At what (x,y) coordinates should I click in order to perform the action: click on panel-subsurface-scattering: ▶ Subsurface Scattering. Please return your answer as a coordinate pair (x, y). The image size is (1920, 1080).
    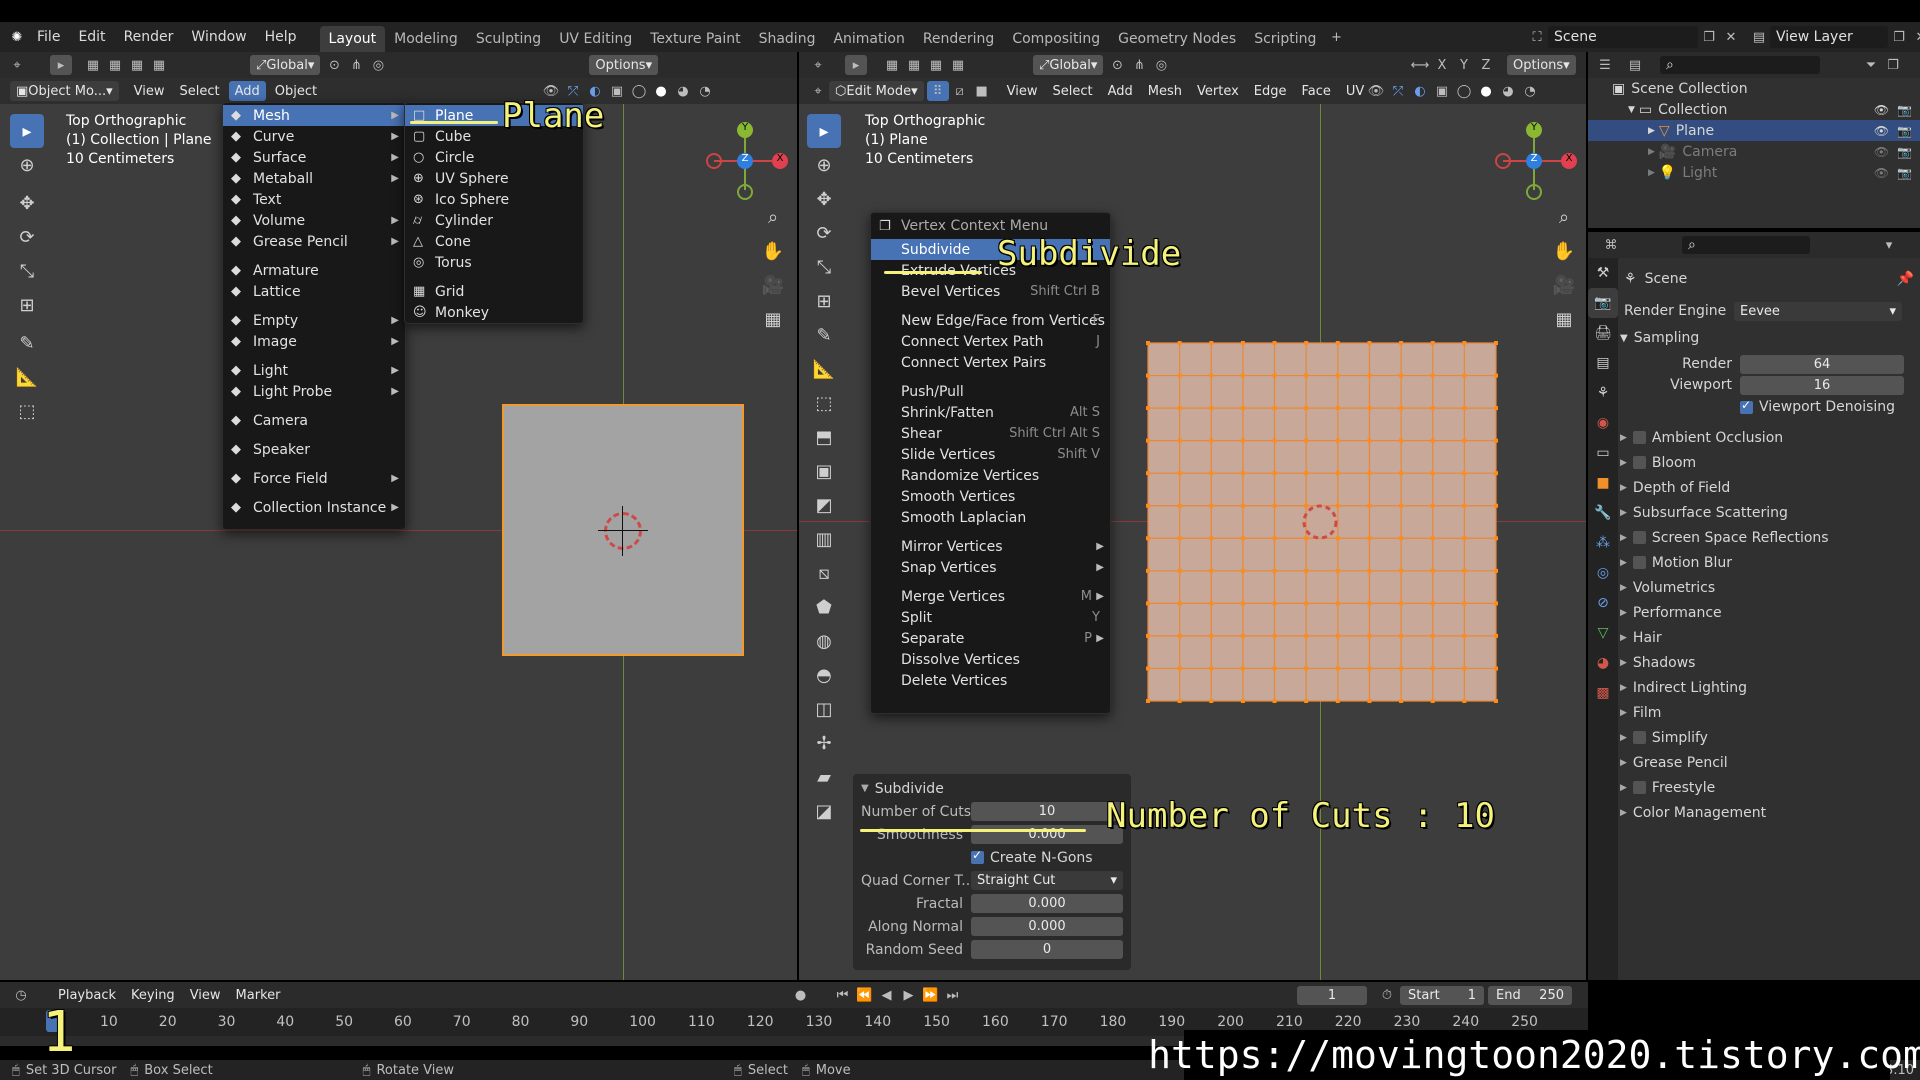
    Looking at the image, I should click on (1767, 512).